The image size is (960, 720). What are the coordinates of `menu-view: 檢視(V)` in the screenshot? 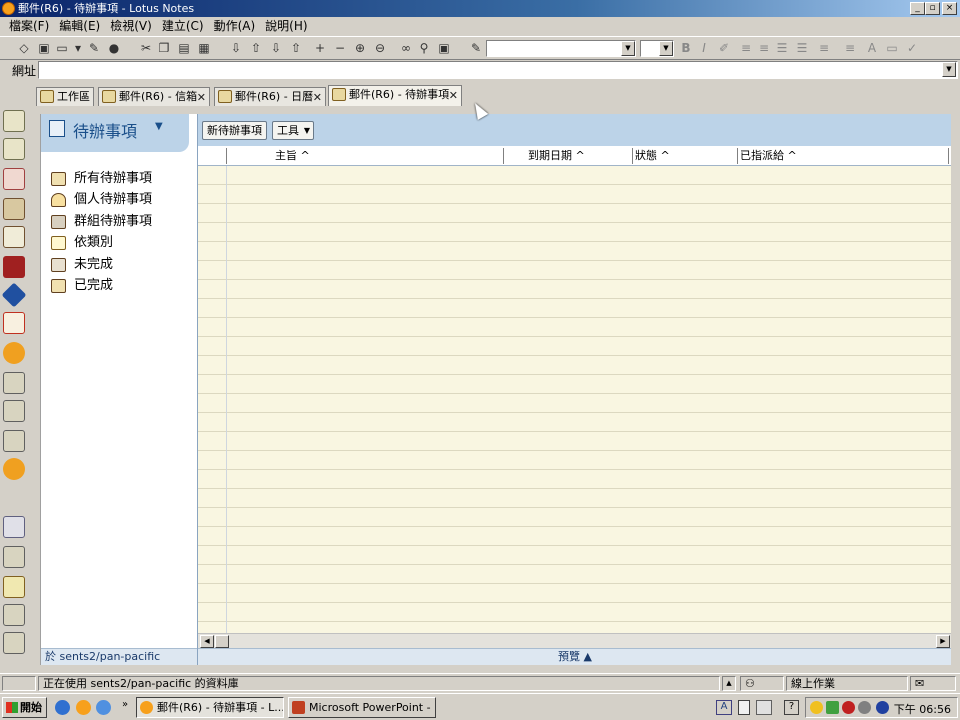 It's located at (131, 26).